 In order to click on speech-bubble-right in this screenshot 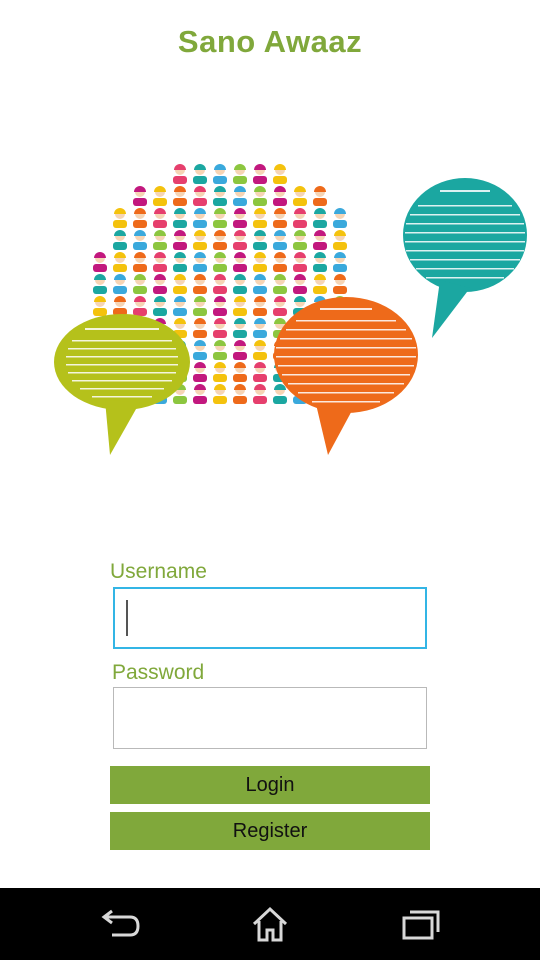, I will do `click(465, 258)`.